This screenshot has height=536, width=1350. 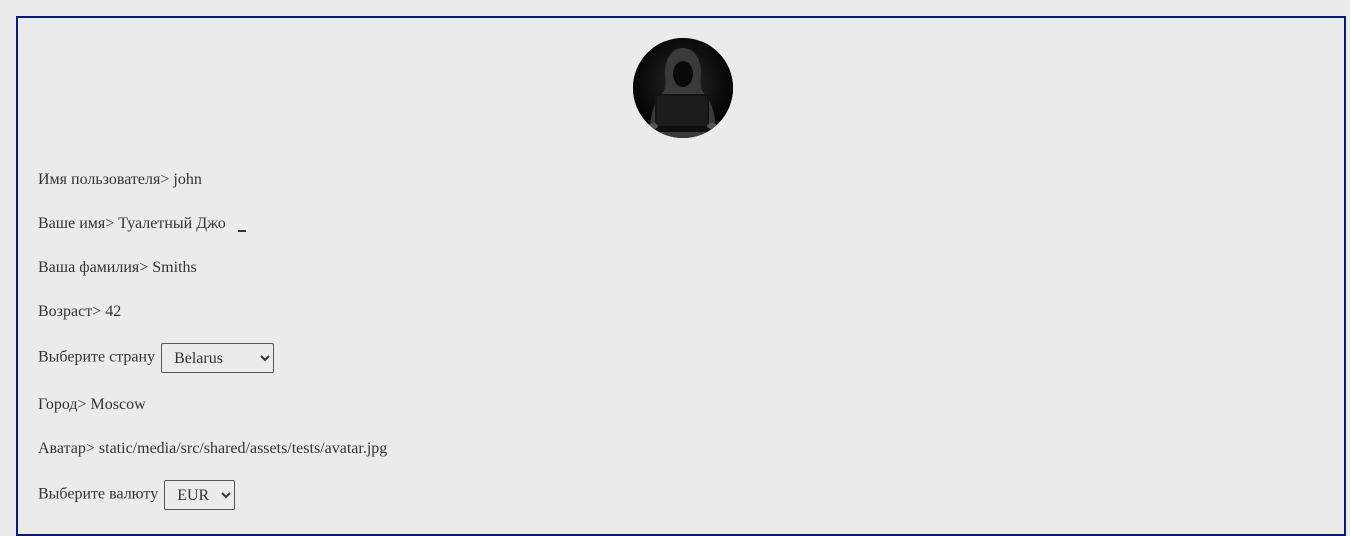 I want to click on last-name-label: Ваша фамилия>, so click(x=93, y=267).